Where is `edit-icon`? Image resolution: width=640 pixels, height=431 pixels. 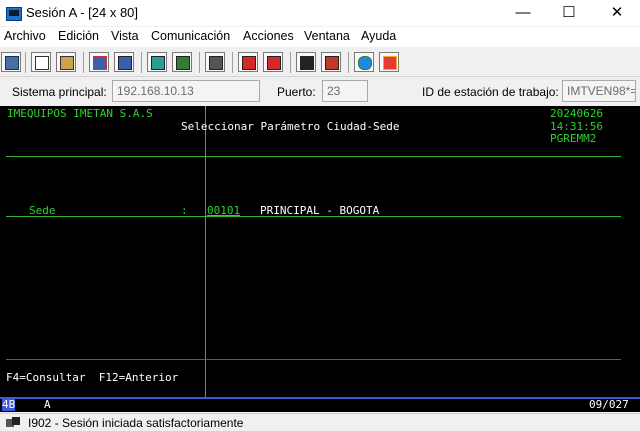 edit-icon is located at coordinates (389, 62).